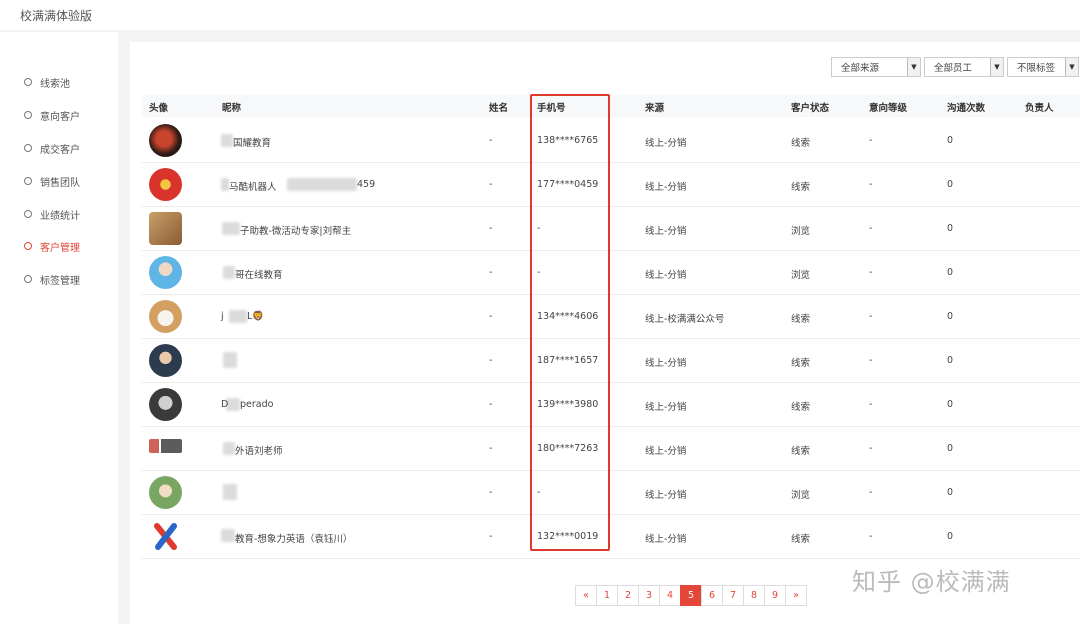 Image resolution: width=1080 pixels, height=624 pixels. What do you see at coordinates (953, 68) in the screenshot?
I see `staff-filter-value: 全部员工` at bounding box center [953, 68].